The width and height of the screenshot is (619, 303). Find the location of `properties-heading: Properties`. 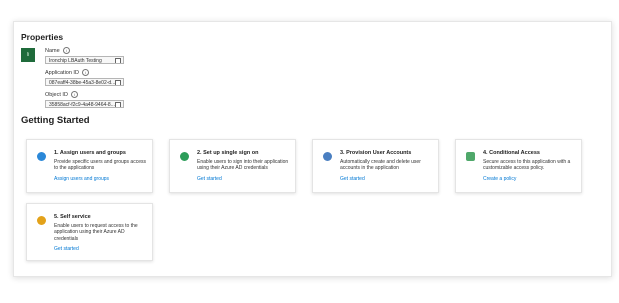

properties-heading: Properties is located at coordinates (42, 37).